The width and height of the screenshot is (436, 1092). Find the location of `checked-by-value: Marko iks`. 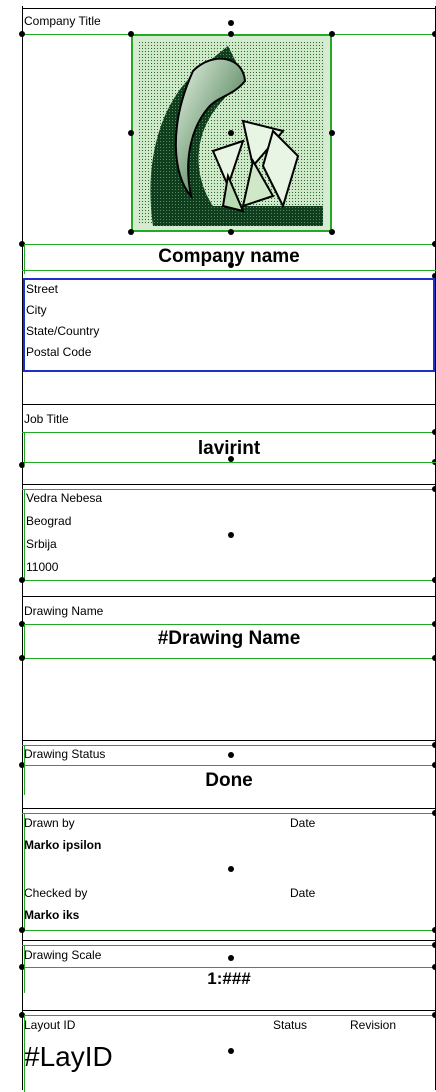

checked-by-value: Marko iks is located at coordinates (51, 915).